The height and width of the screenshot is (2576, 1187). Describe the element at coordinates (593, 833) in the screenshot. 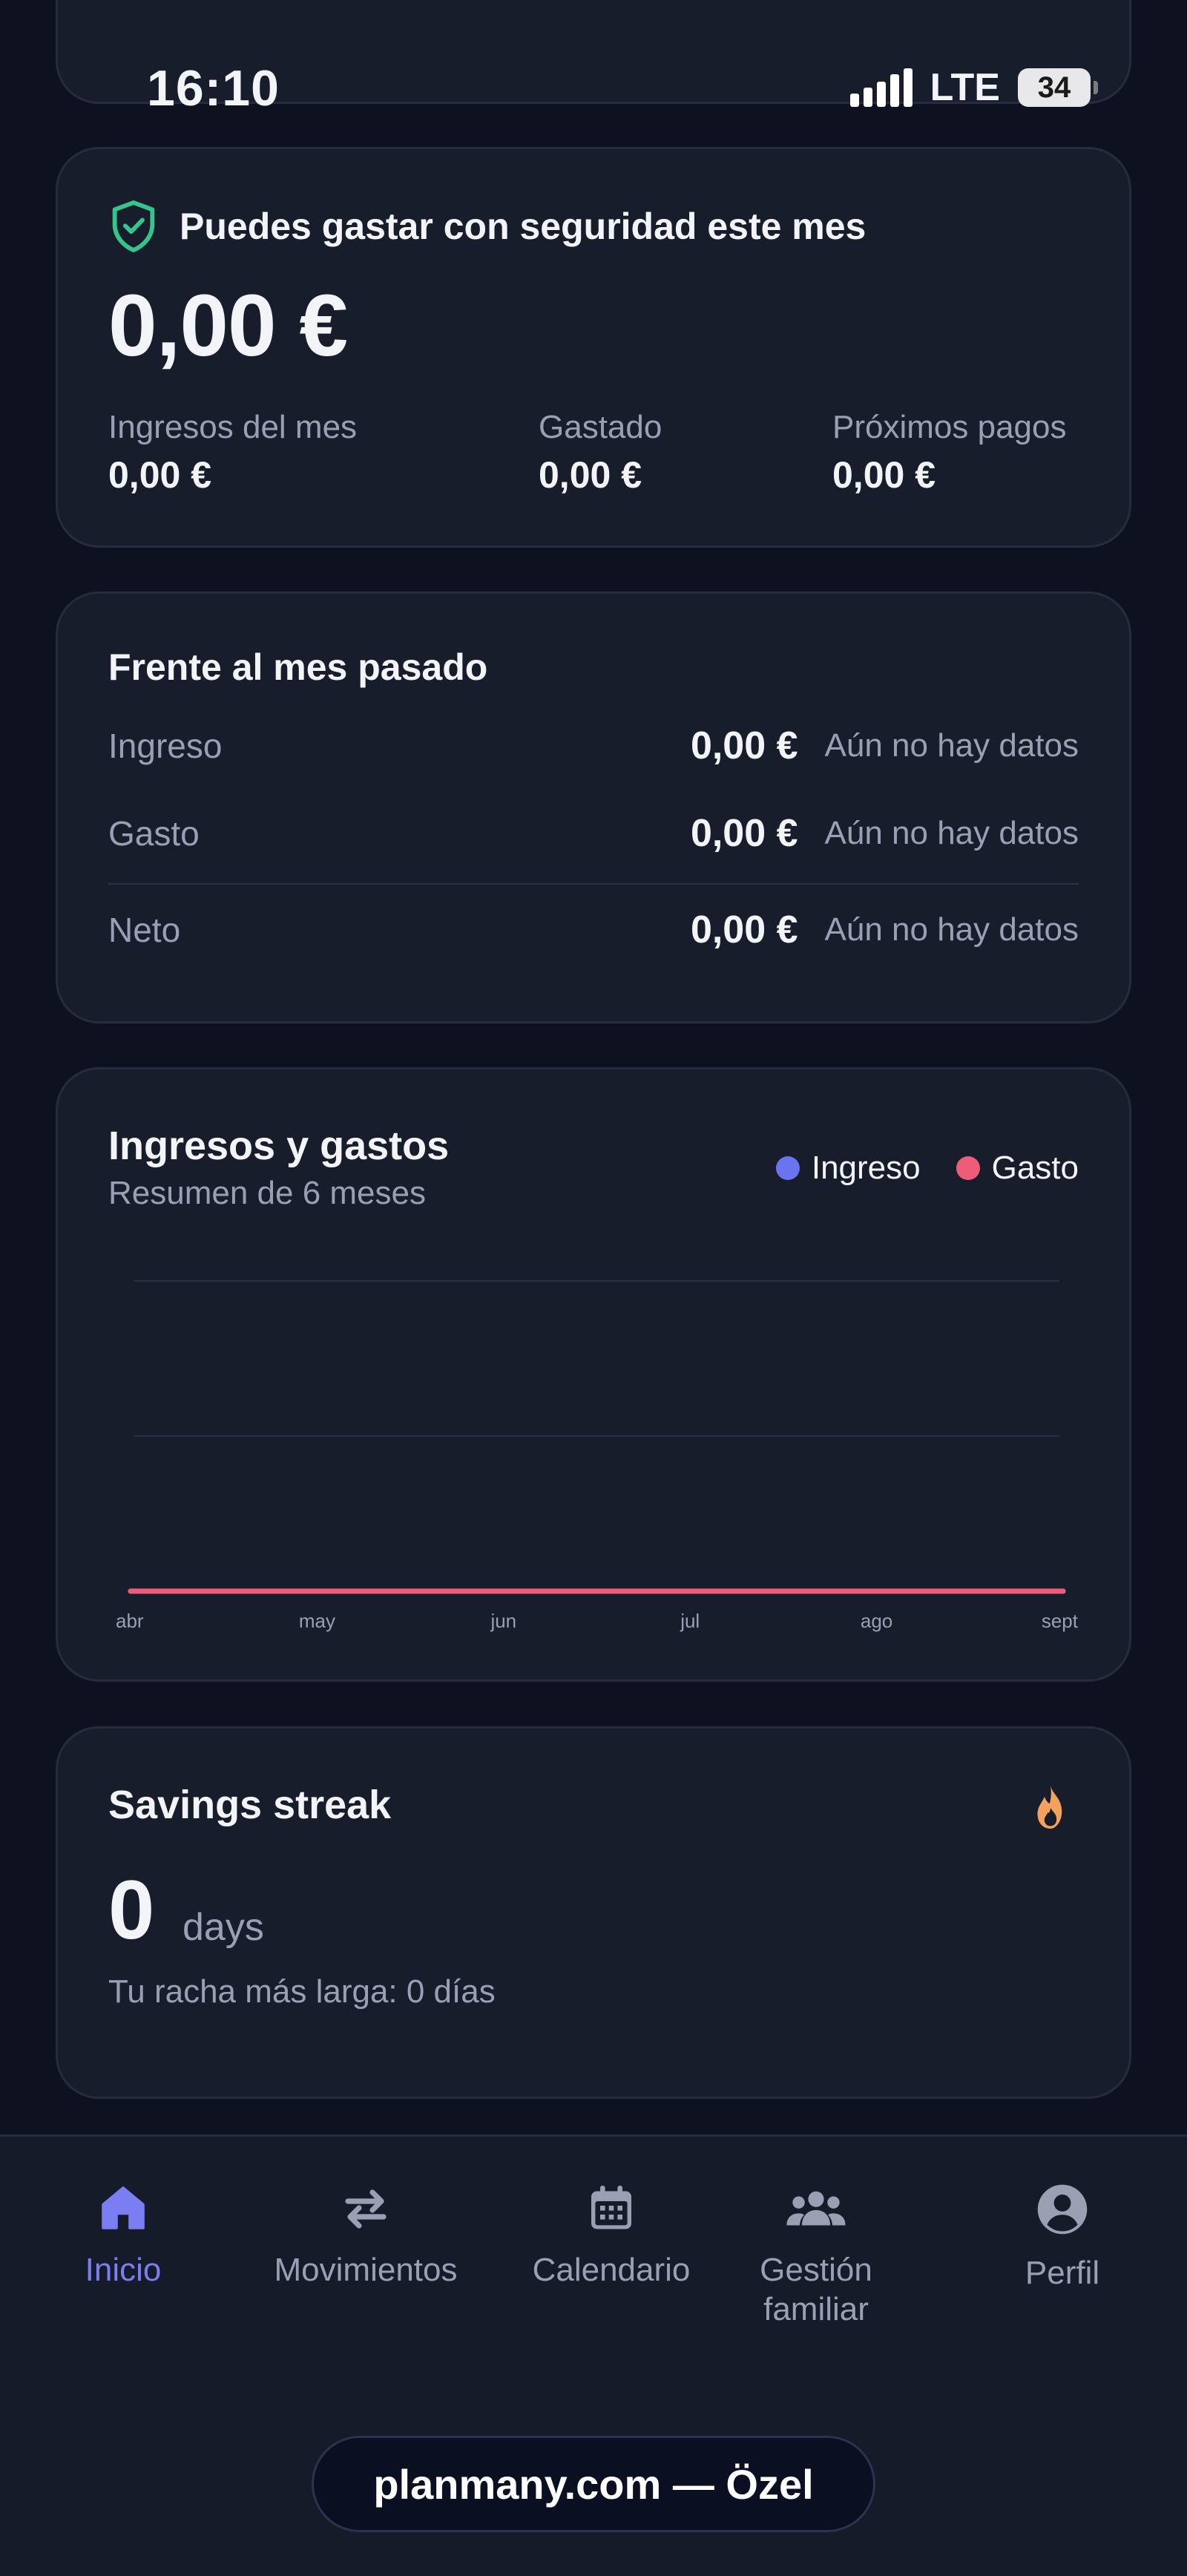

I see `comparison-row-expense: Gasto 0,00 € Aún no hay datos` at that location.